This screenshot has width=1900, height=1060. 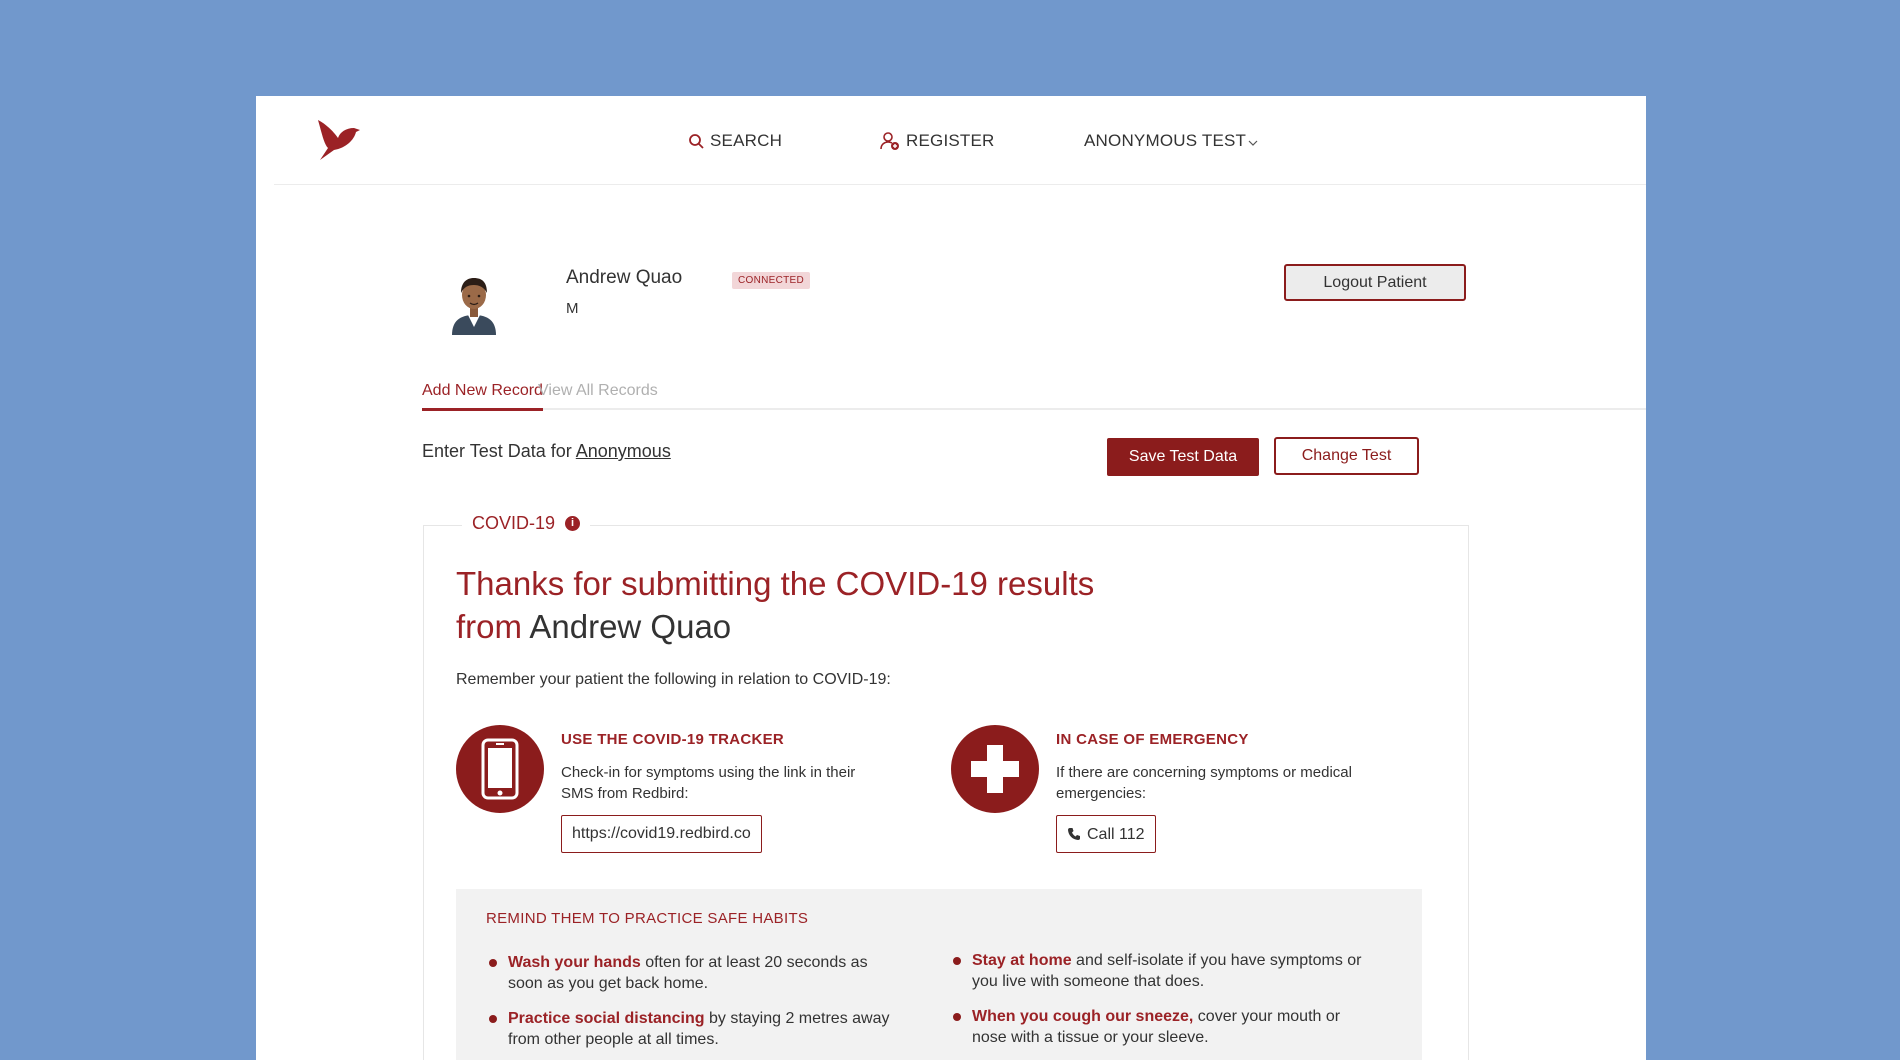 I want to click on call-label: Call 112, so click(x=1116, y=834).